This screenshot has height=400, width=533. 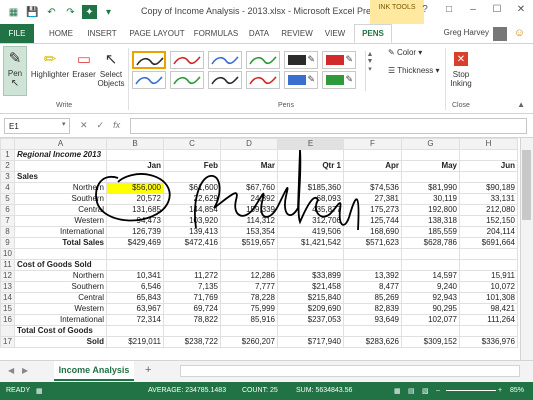 I want to click on grid-cell: 125,744, so click(x=372, y=221).